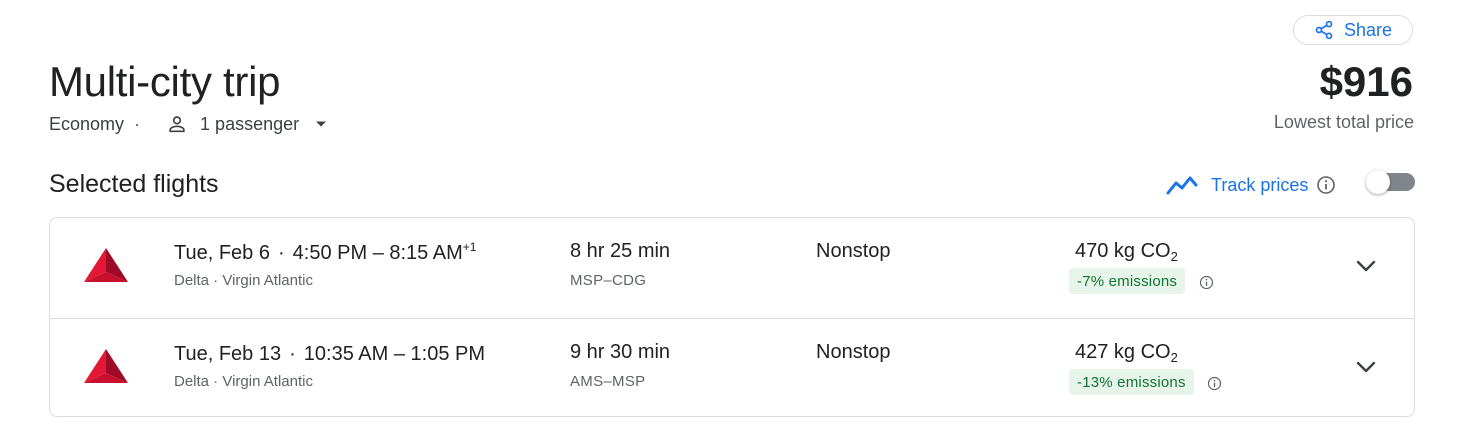 This screenshot has width=1458, height=446. I want to click on cabin-class: Economy, so click(87, 123).